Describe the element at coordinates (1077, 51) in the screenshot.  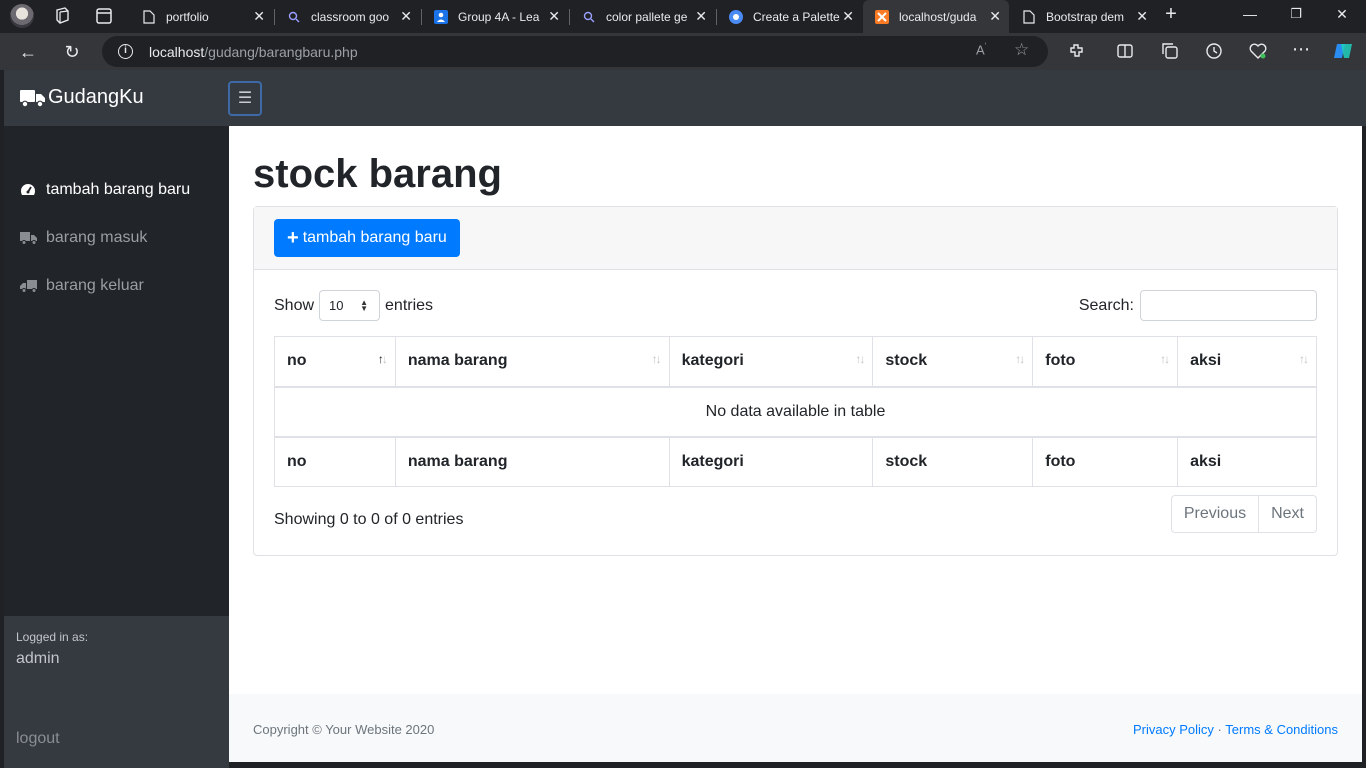
I see `extensions-icon` at that location.